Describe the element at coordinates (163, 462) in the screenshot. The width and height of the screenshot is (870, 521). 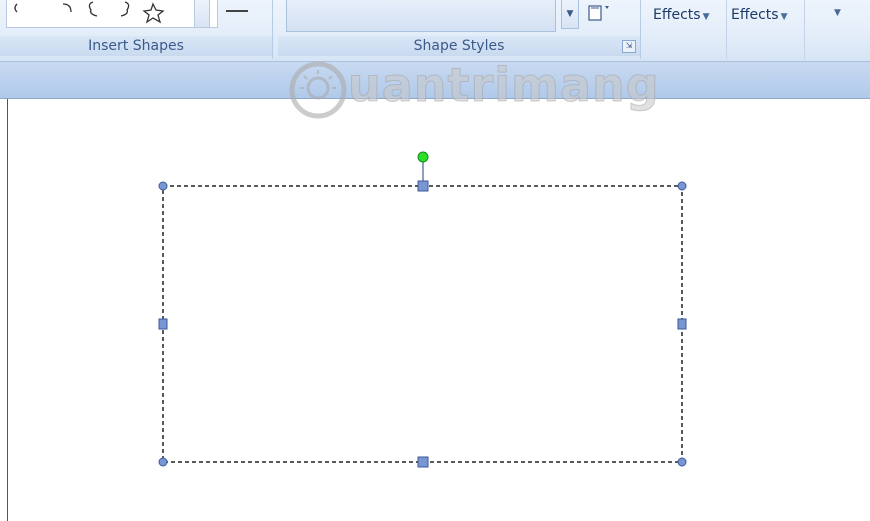
I see `resize-handle-bottom-left` at that location.